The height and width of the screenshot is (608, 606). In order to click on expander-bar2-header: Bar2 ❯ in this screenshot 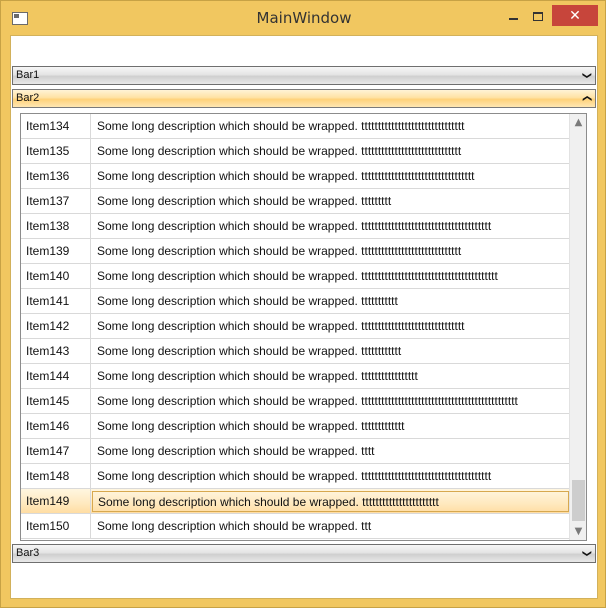, I will do `click(304, 98)`.